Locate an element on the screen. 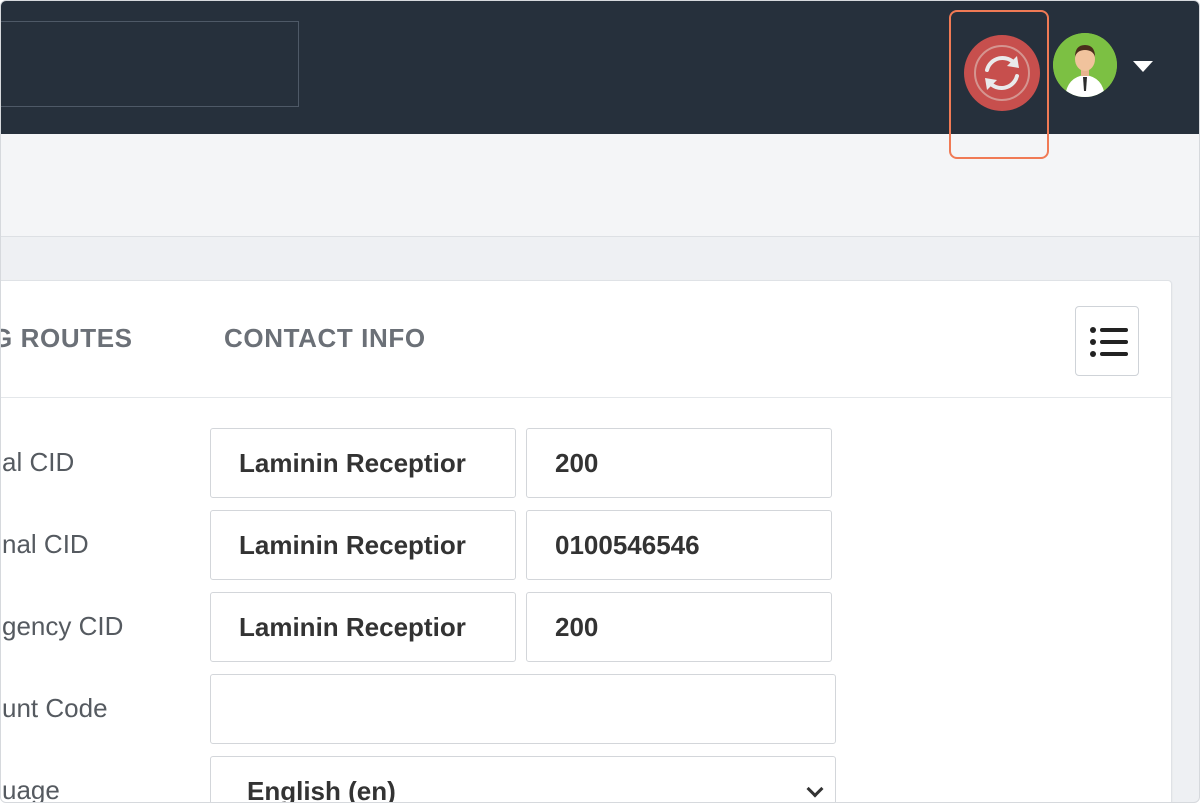 This screenshot has height=803, width=1200. internal-cid-name-input: Laminin Receptior is located at coordinates (363, 545).